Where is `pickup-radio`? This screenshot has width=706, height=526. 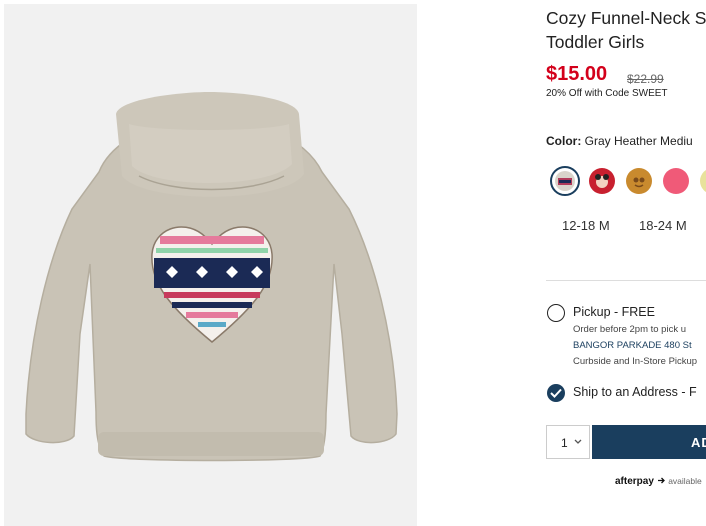 pickup-radio is located at coordinates (556, 313).